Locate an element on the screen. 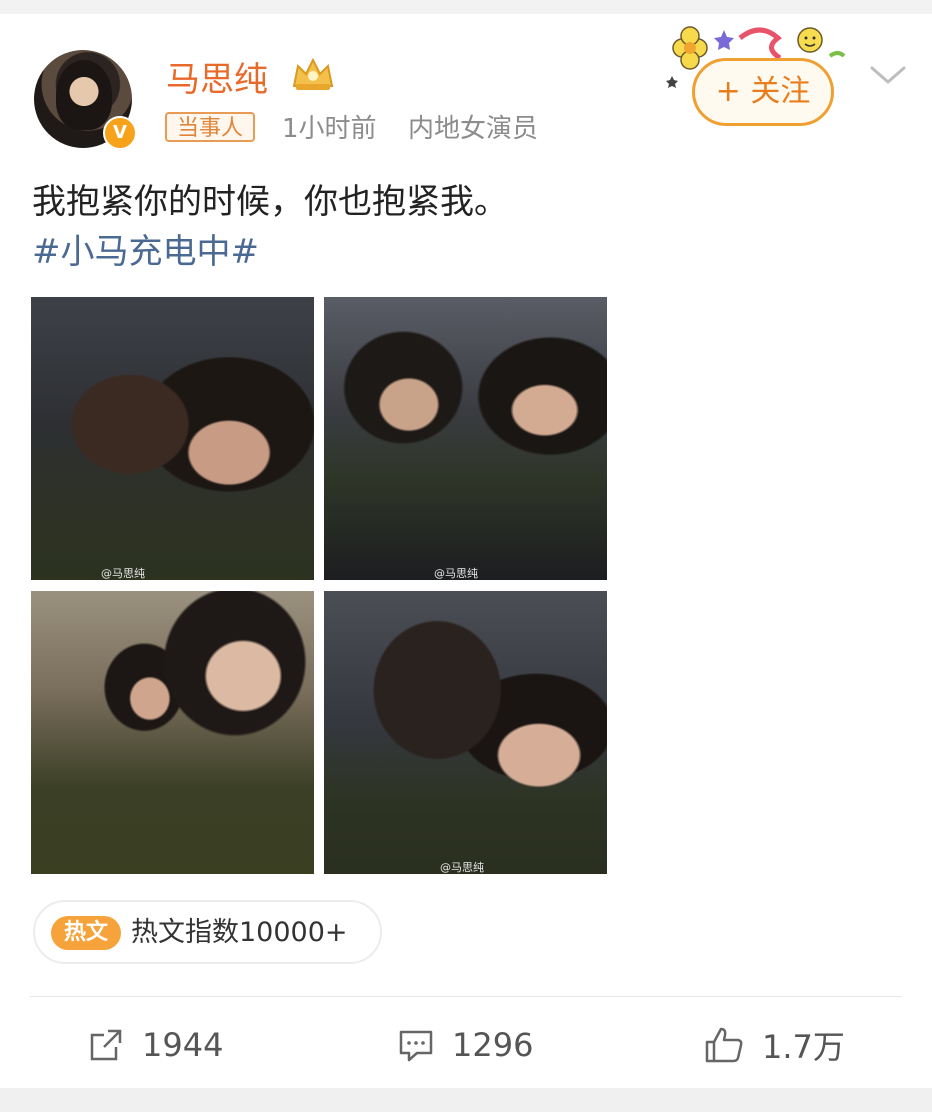 This screenshot has width=932, height=1112. follow-button: + 关注 is located at coordinates (763, 92).